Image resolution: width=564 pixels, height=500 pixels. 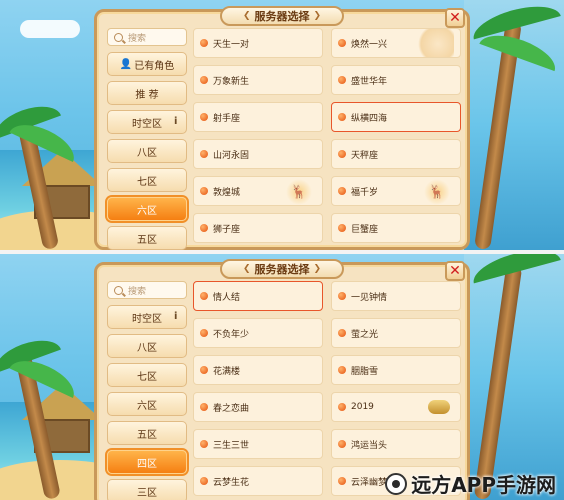 What do you see at coordinates (258, 407) in the screenshot?
I see `server-item: 春之恋曲` at bounding box center [258, 407].